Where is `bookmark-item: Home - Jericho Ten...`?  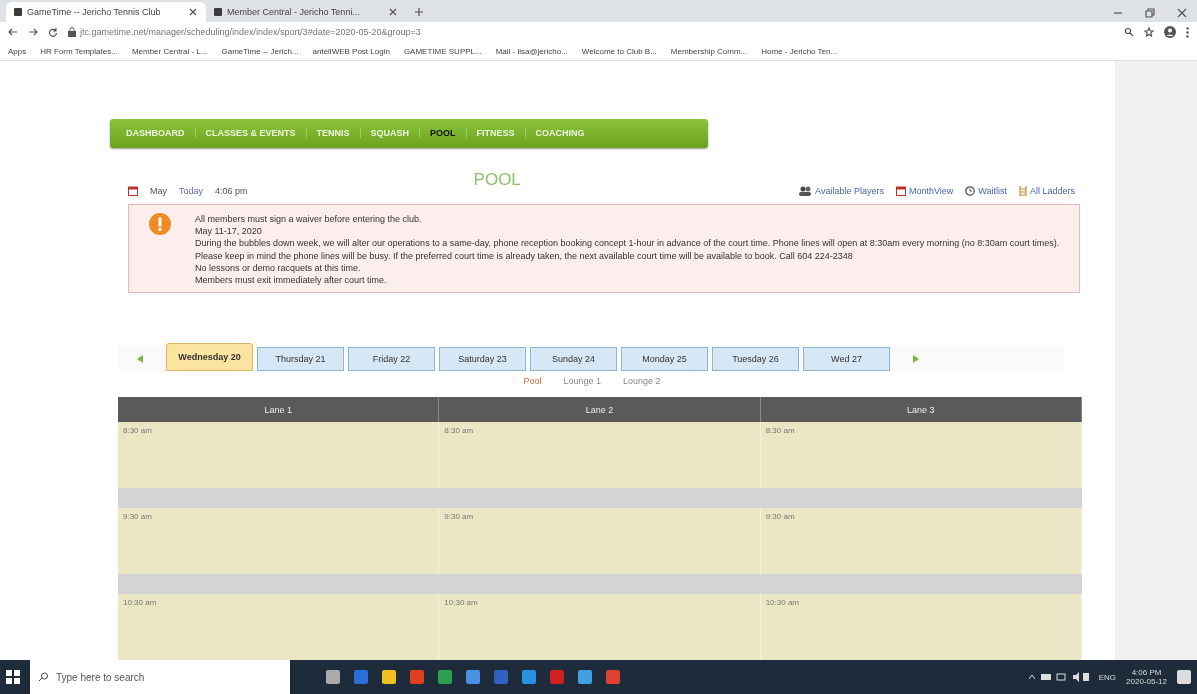
bookmark-item: Home - Jericho Ten... is located at coordinates (799, 51).